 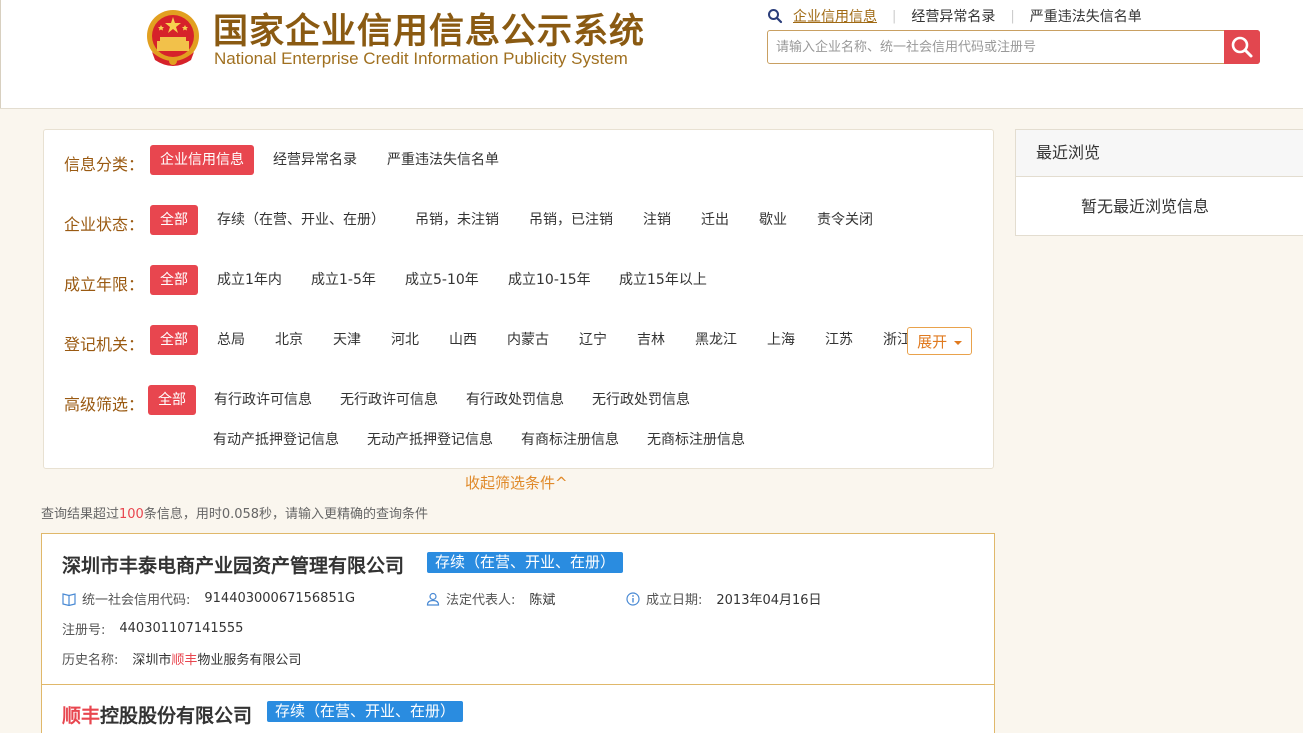 I want to click on company-name-highlight: 顺丰, so click(x=81, y=716).